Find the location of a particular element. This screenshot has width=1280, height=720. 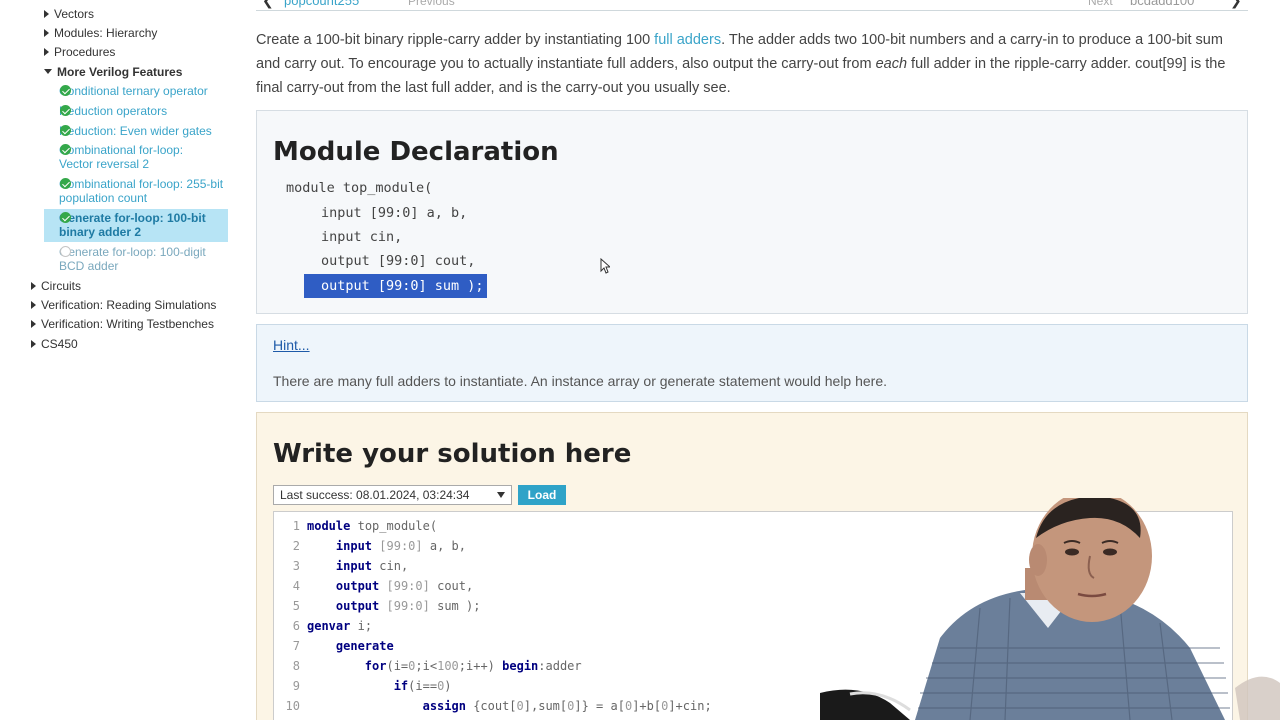

declaration-line-selected: output [99:0] sum ); is located at coordinates (395, 286).